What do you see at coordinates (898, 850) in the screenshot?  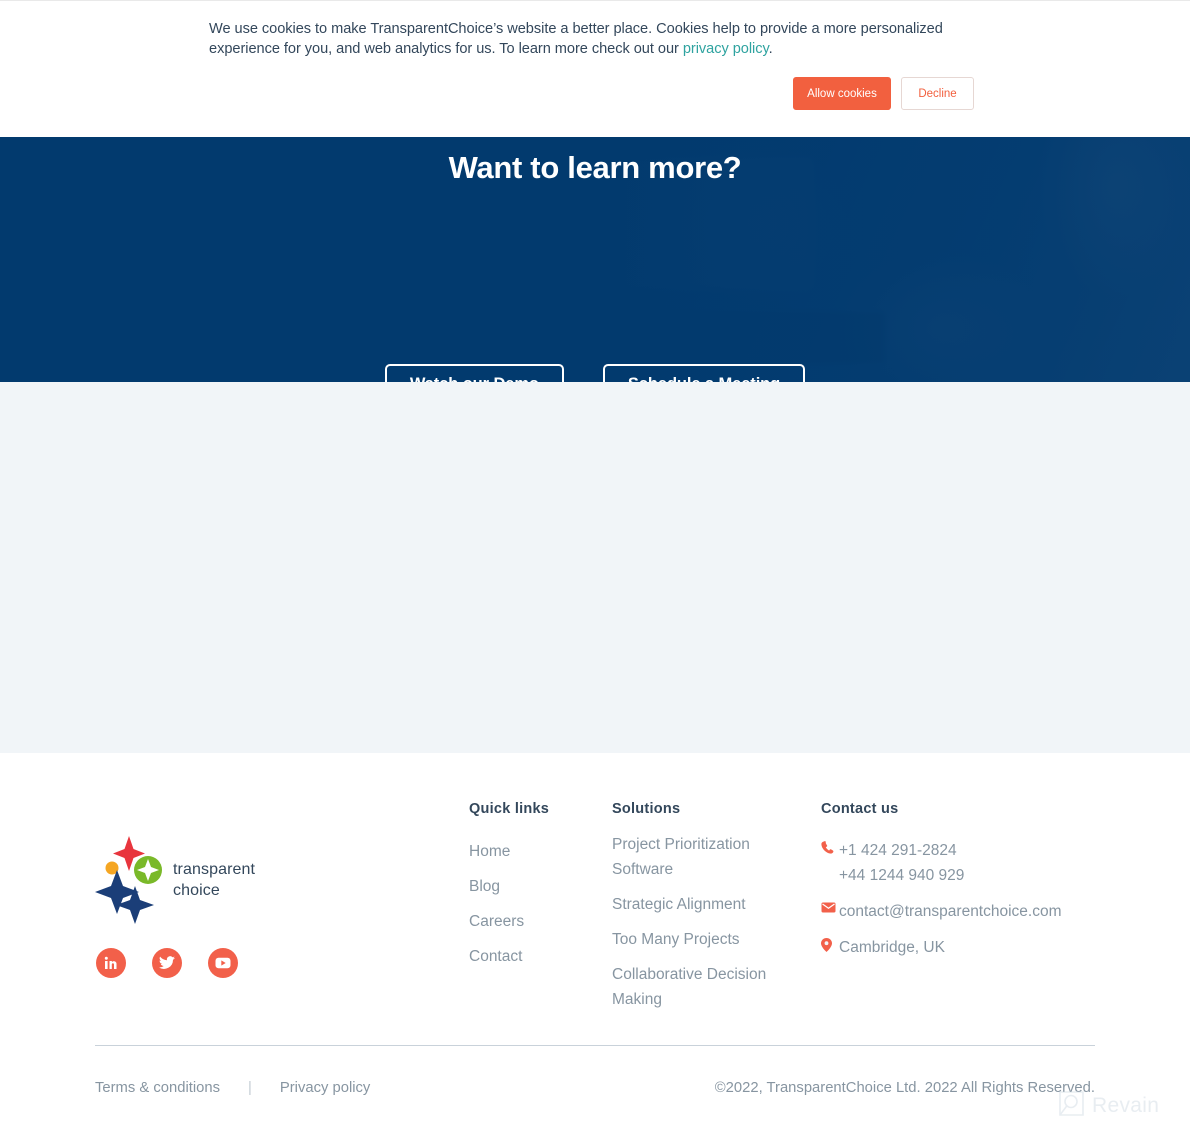 I see `contact-phone-primary: +1 424 291-2824` at bounding box center [898, 850].